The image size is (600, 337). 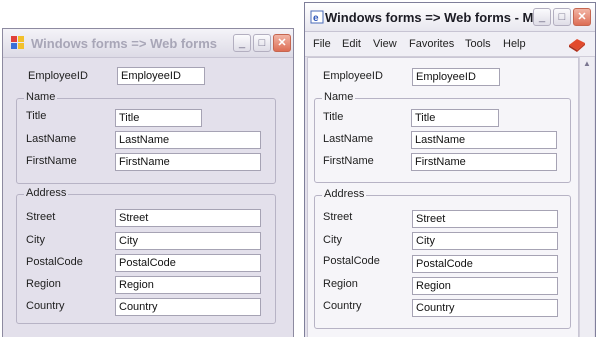 What do you see at coordinates (36, 116) in the screenshot?
I see `title-label: Title` at bounding box center [36, 116].